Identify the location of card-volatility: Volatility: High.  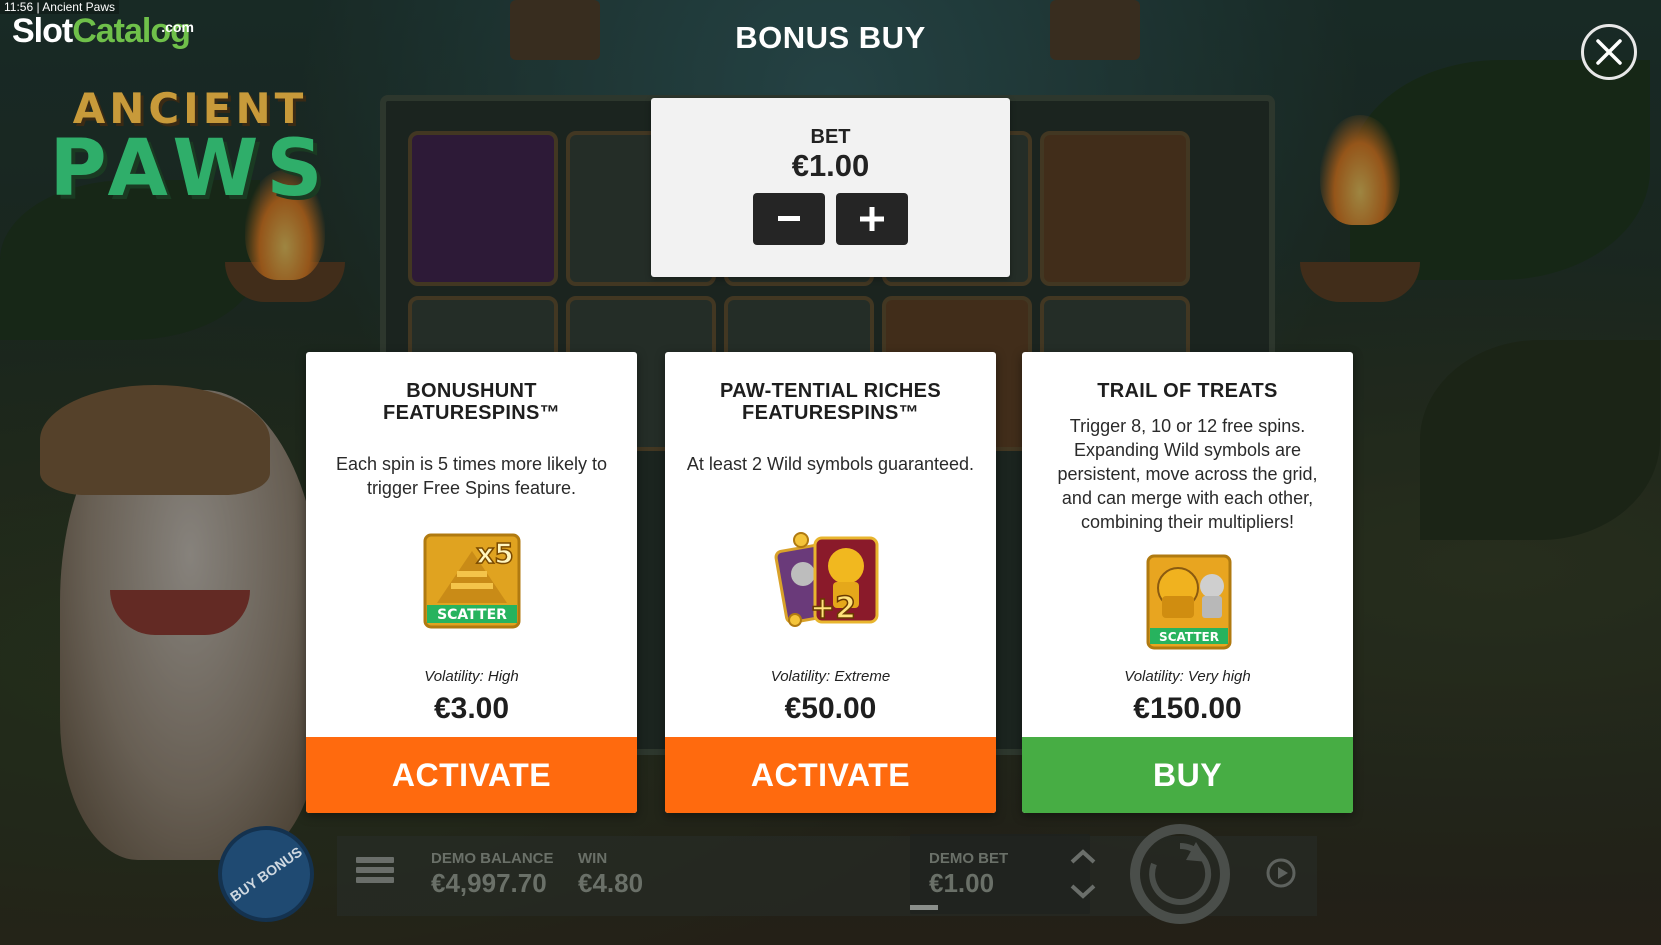
(471, 676).